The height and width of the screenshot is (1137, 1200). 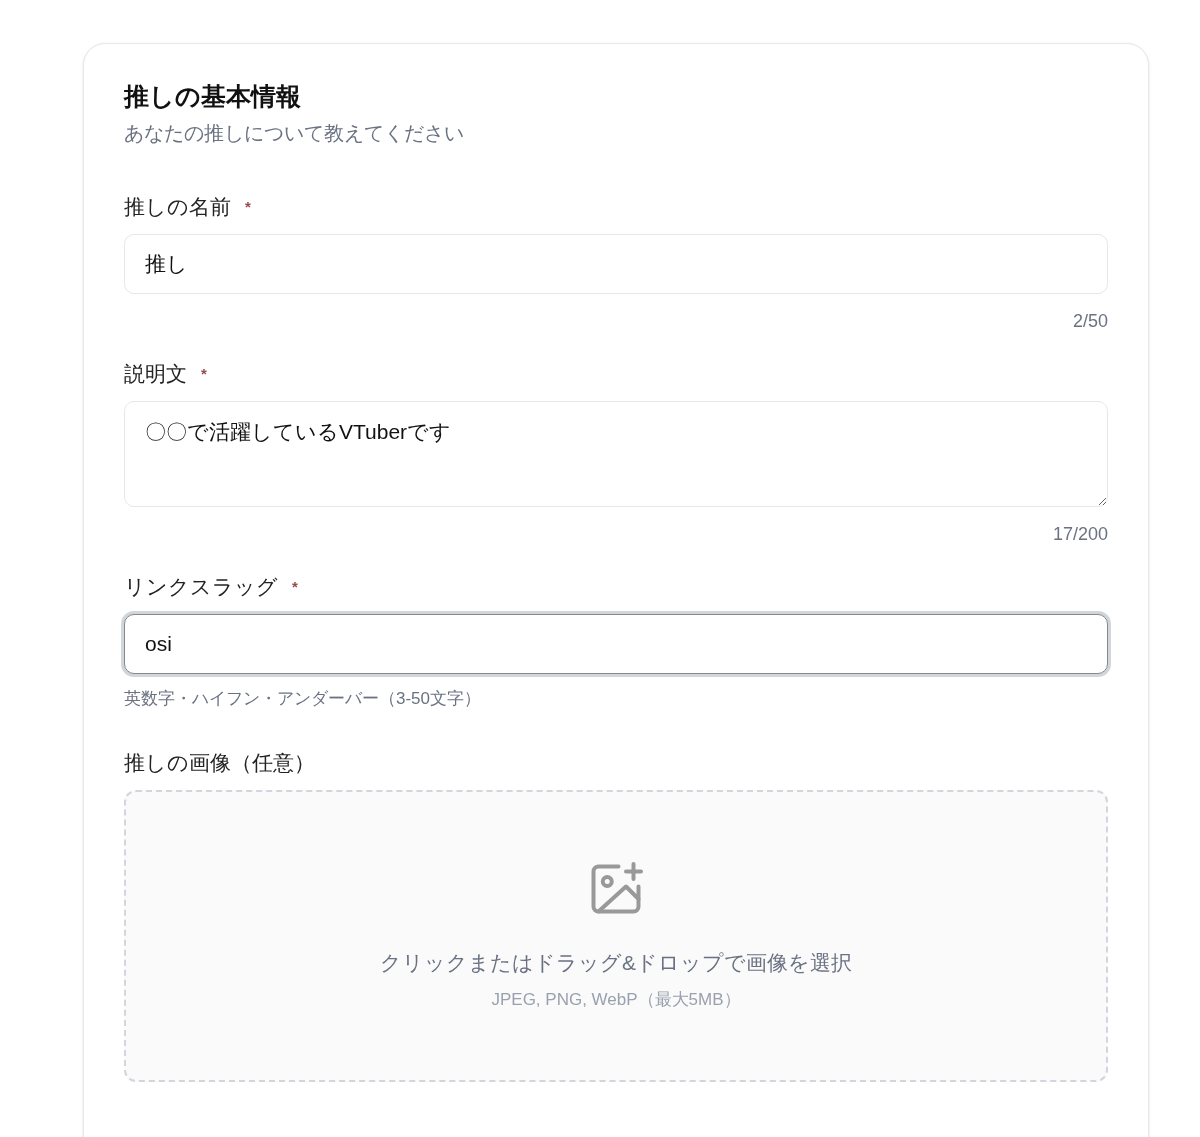 What do you see at coordinates (177, 207) in the screenshot?
I see `field-label: 推しの名前` at bounding box center [177, 207].